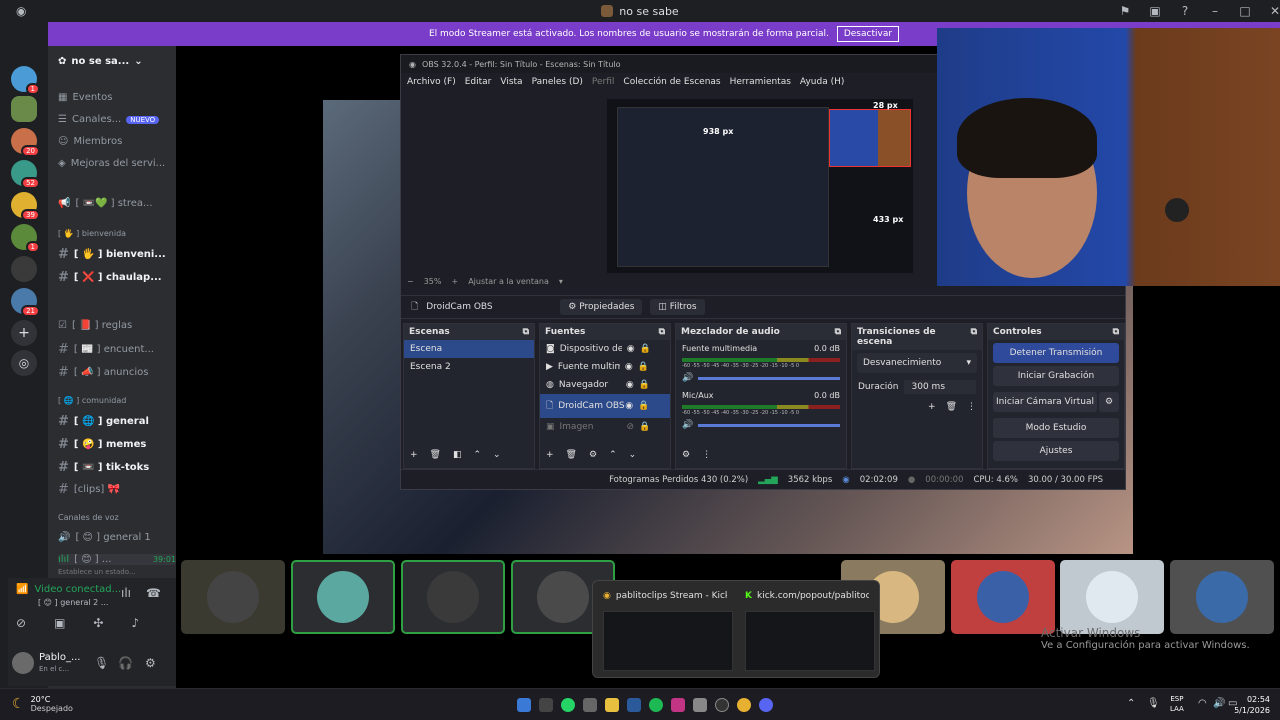 This screenshot has width=1280, height=720. I want to click on steam-icon, so click(634, 705).